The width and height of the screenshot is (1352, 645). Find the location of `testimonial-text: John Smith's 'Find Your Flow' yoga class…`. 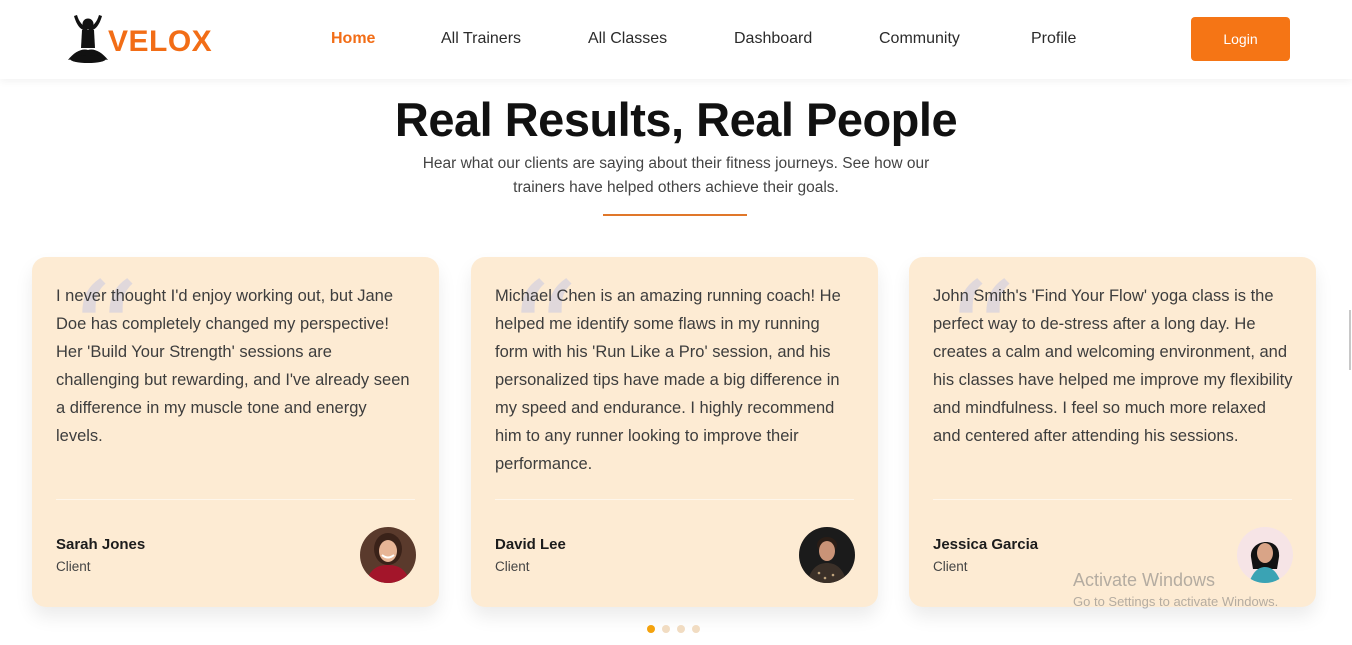

testimonial-text: John Smith's 'Find Your Flow' yoga class… is located at coordinates (1113, 366).